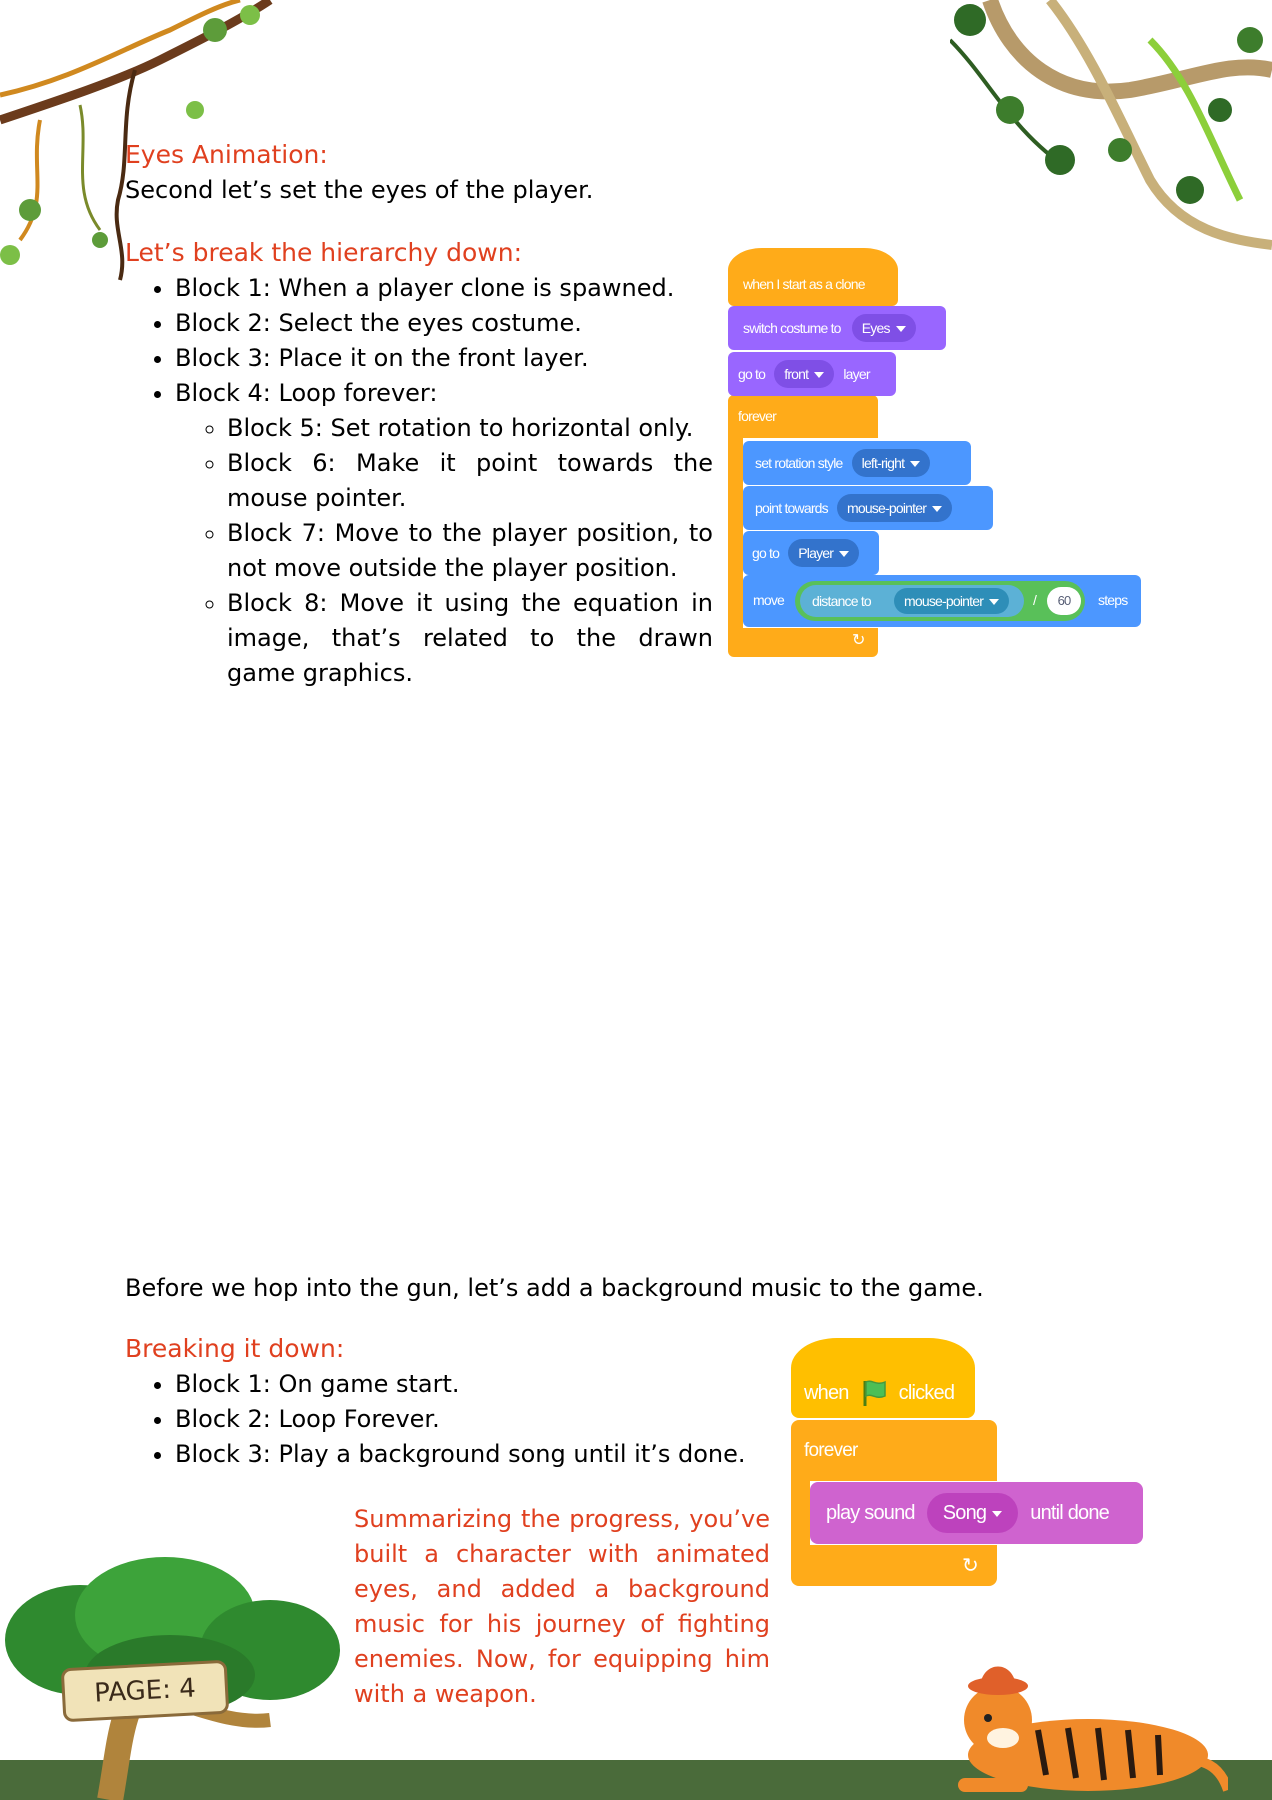 This screenshot has height=1800, width=1272. I want to click on steps-label: steps, so click(1113, 600).